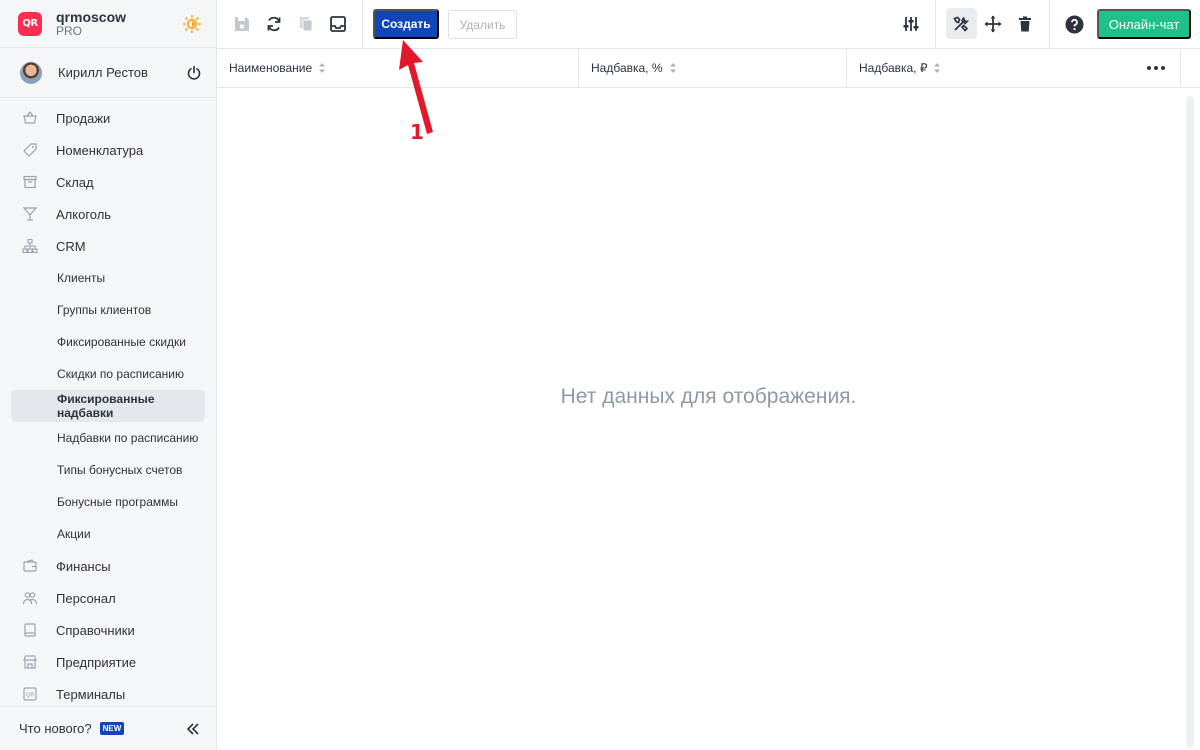 This screenshot has width=1200, height=750. I want to click on brand-logo: QR, so click(30, 23).